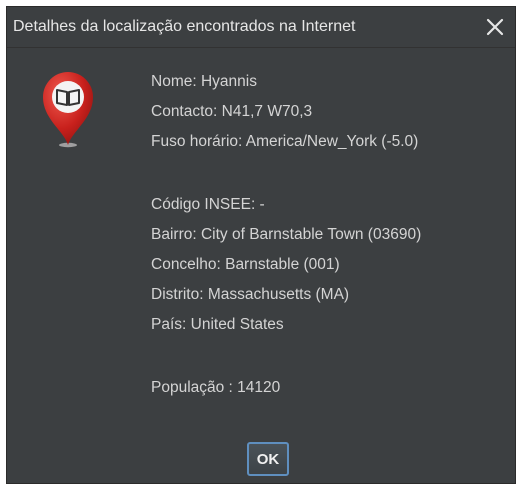 The width and height of the screenshot is (522, 490). I want to click on neighborhood-text: Bairro: City of Barnstable Town (03690), so click(286, 234).